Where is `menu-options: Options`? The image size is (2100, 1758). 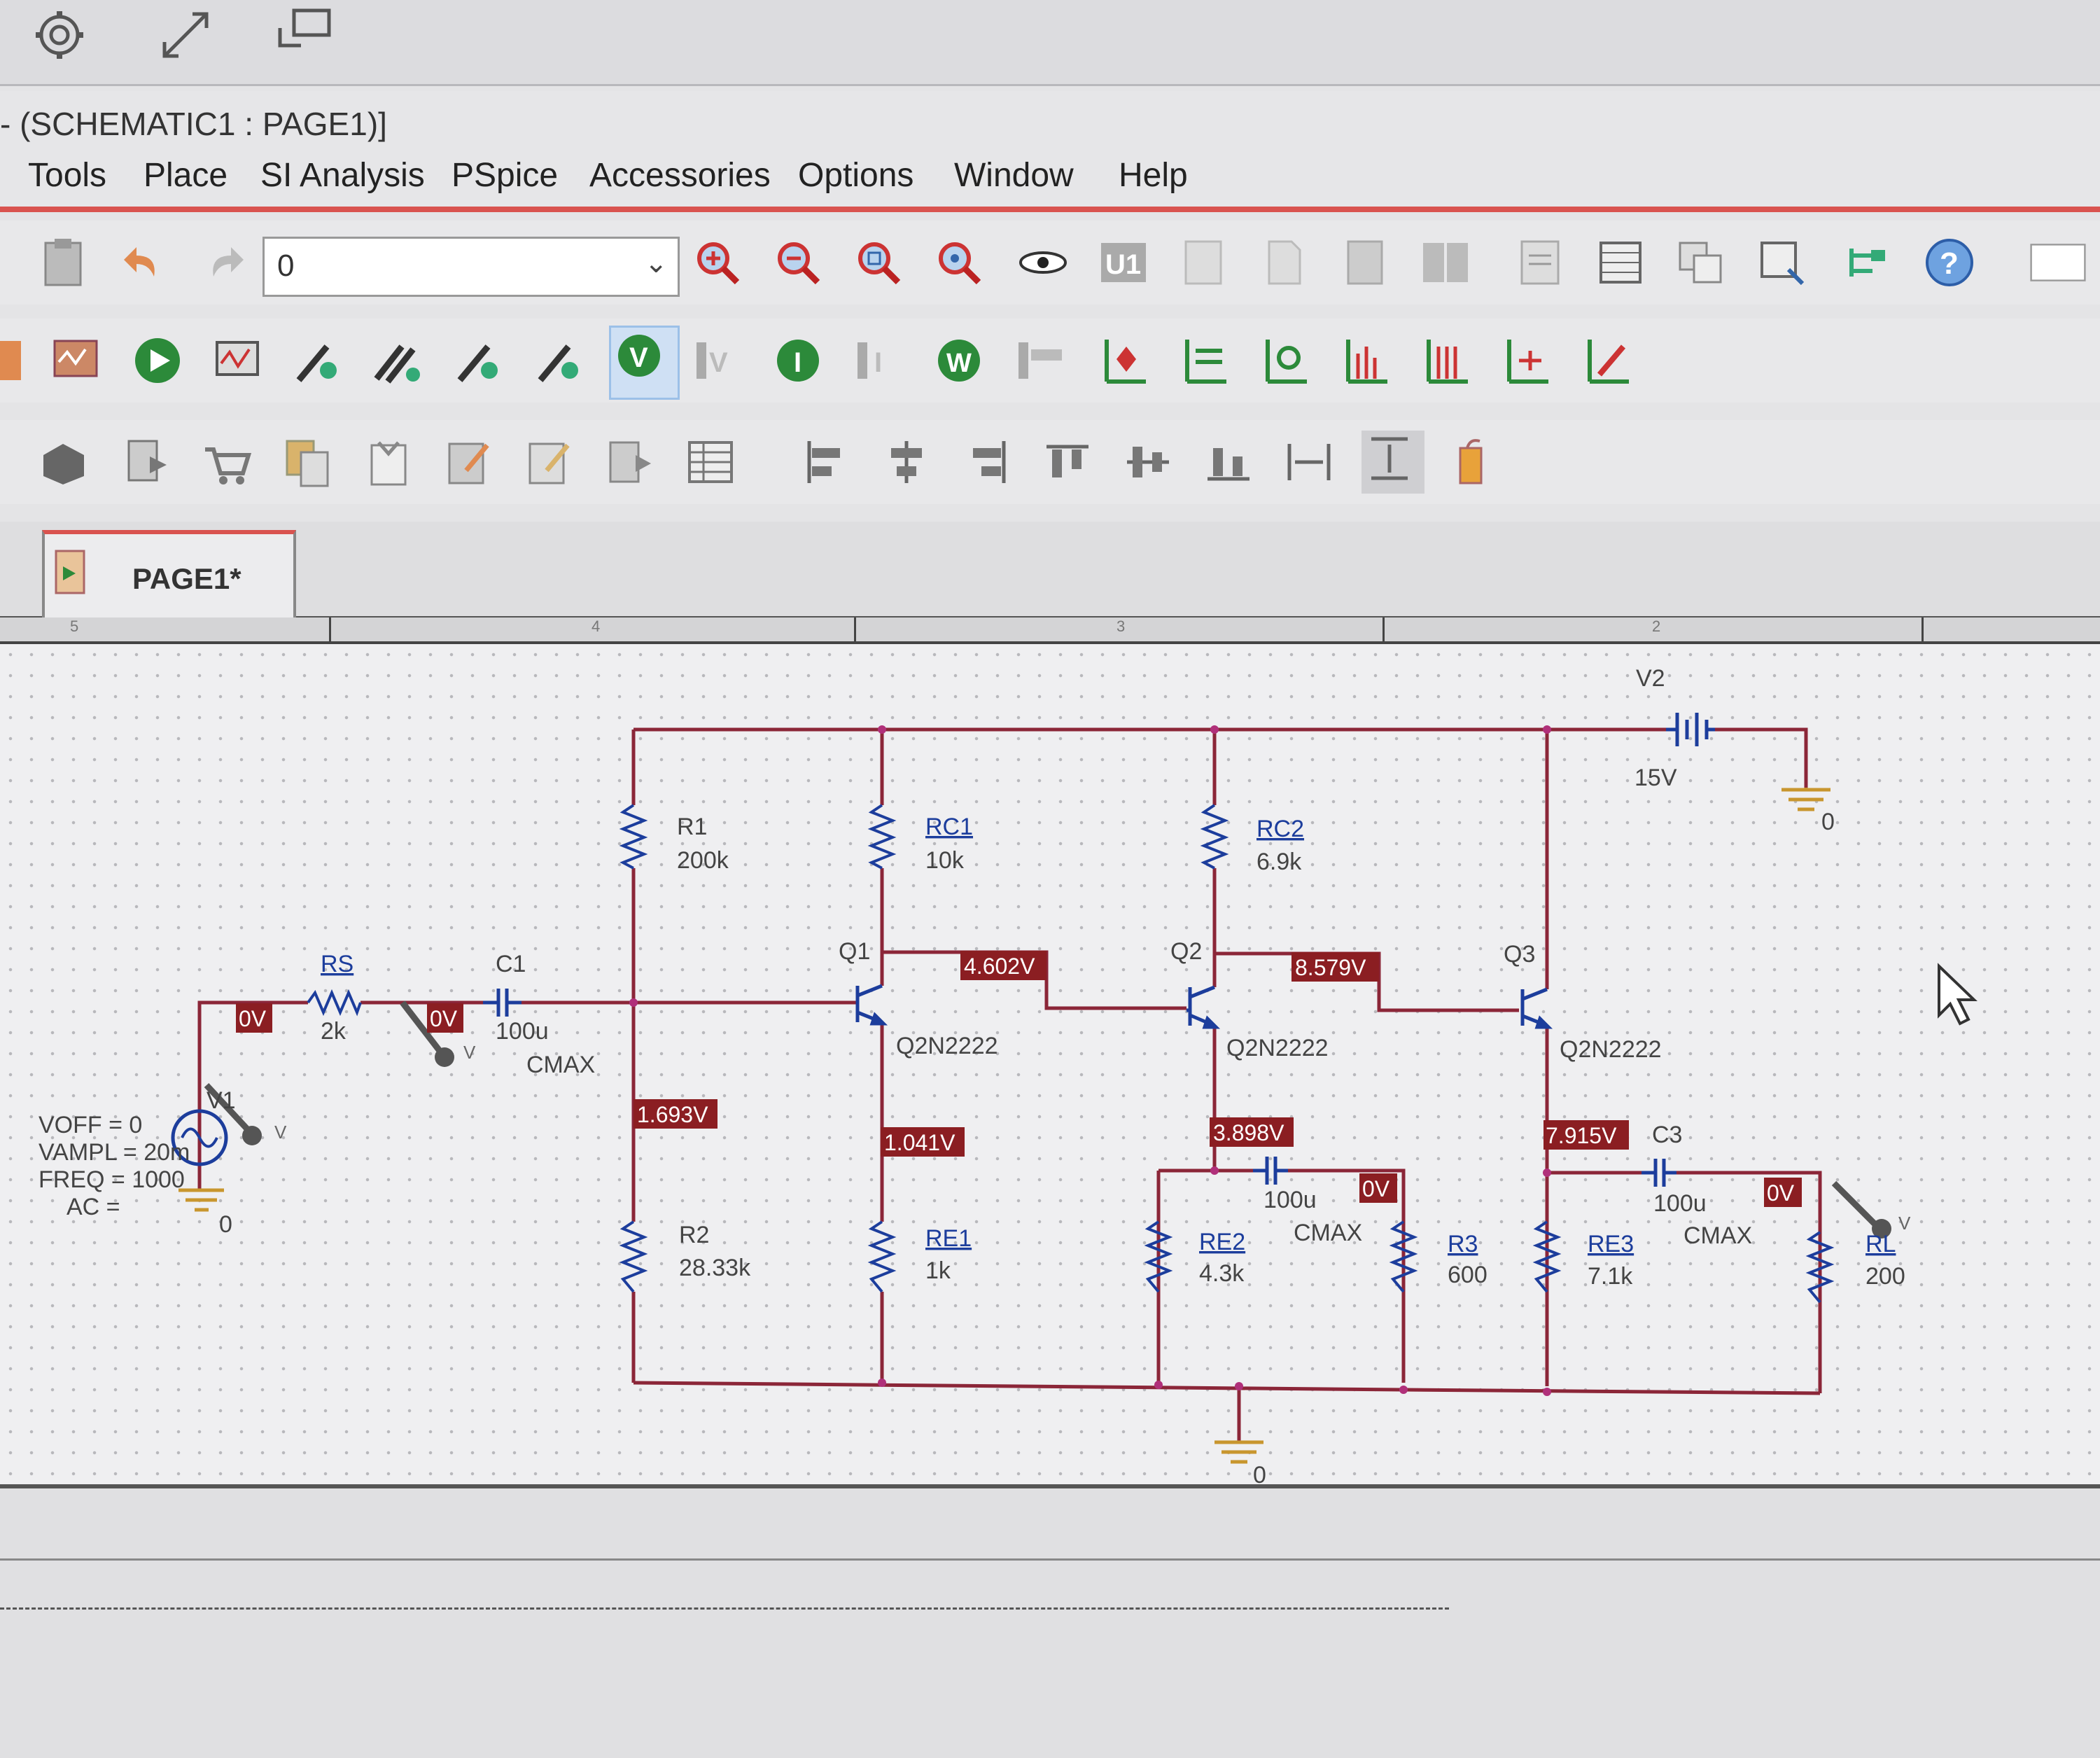
menu-options: Options is located at coordinates (855, 175).